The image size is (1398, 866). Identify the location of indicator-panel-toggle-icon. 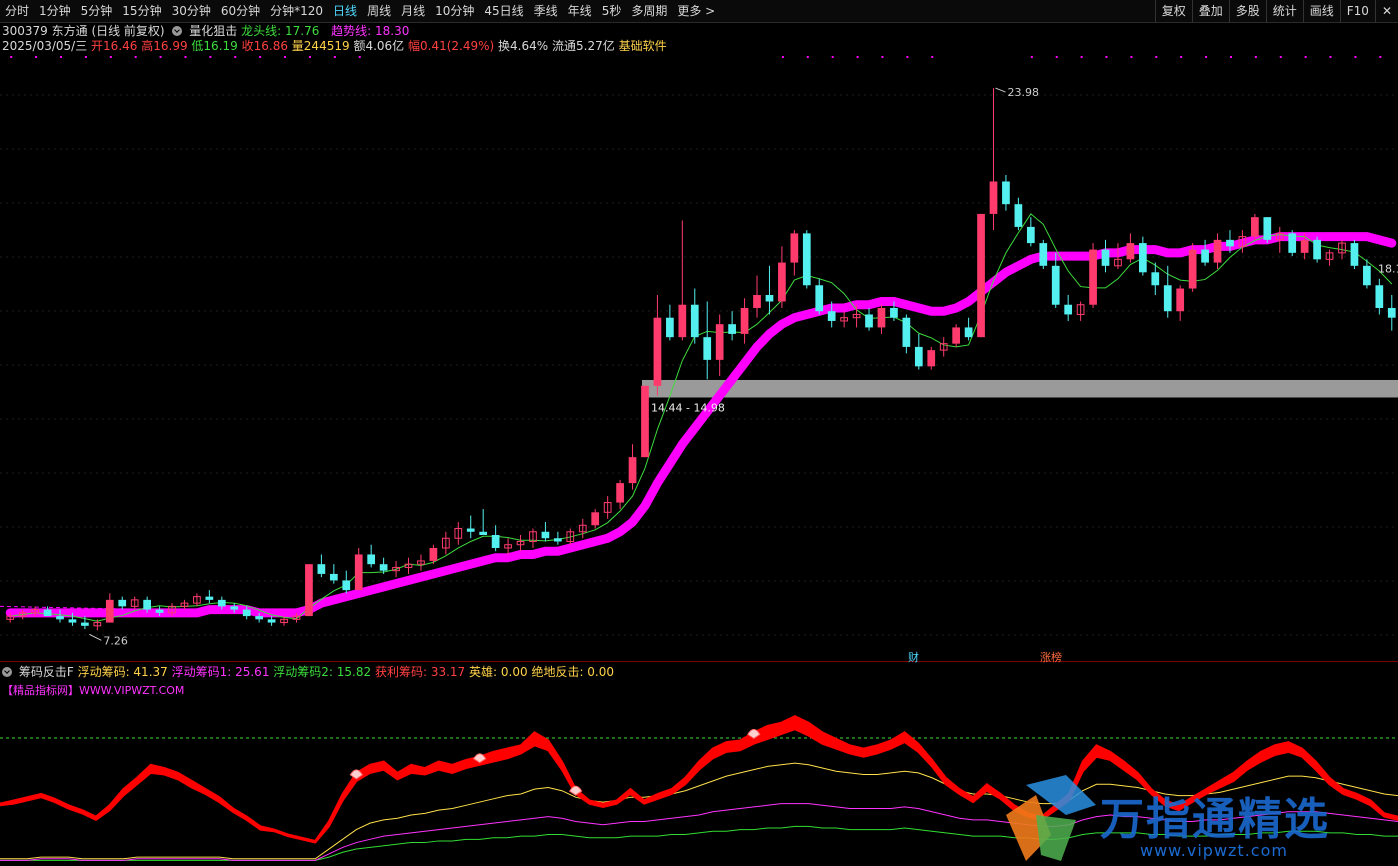
(7, 672).